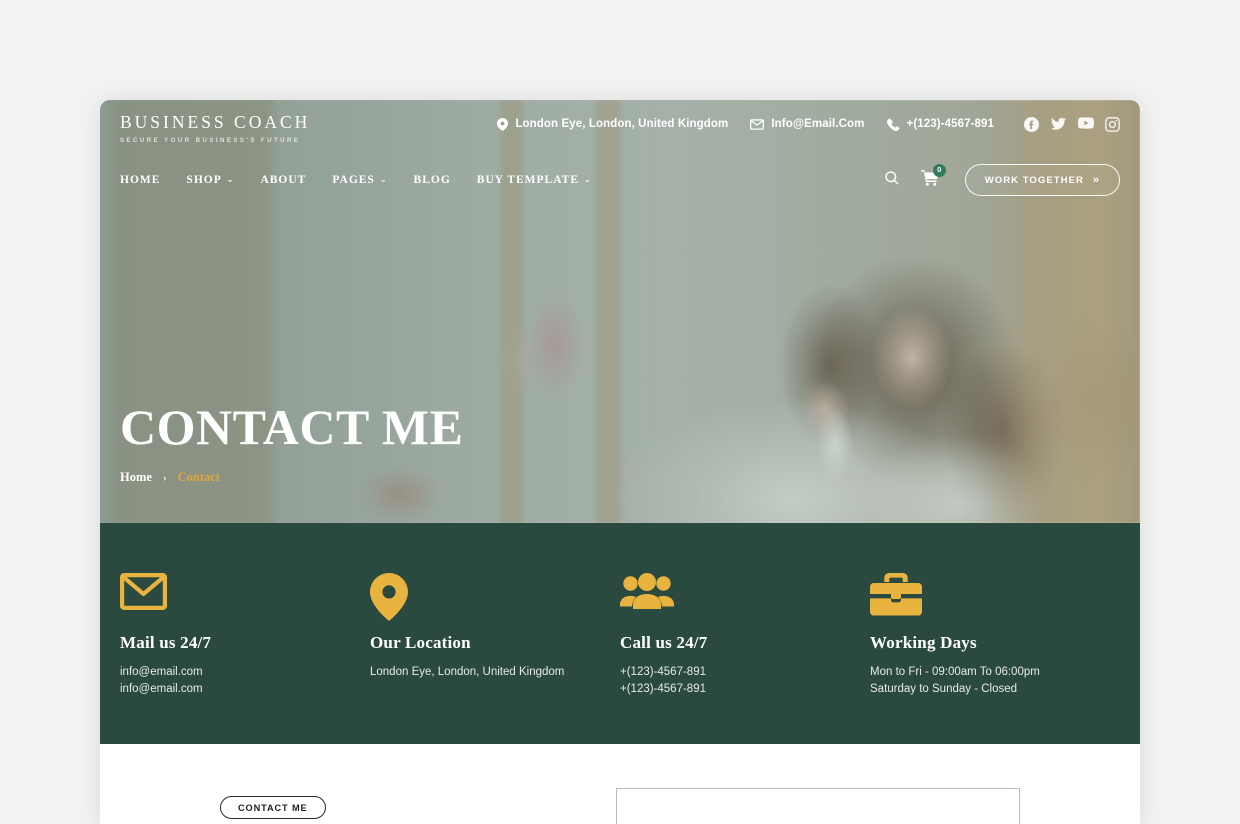 The height and width of the screenshot is (824, 1240). What do you see at coordinates (136, 477) in the screenshot?
I see `breadcrumb-home-link: Home` at bounding box center [136, 477].